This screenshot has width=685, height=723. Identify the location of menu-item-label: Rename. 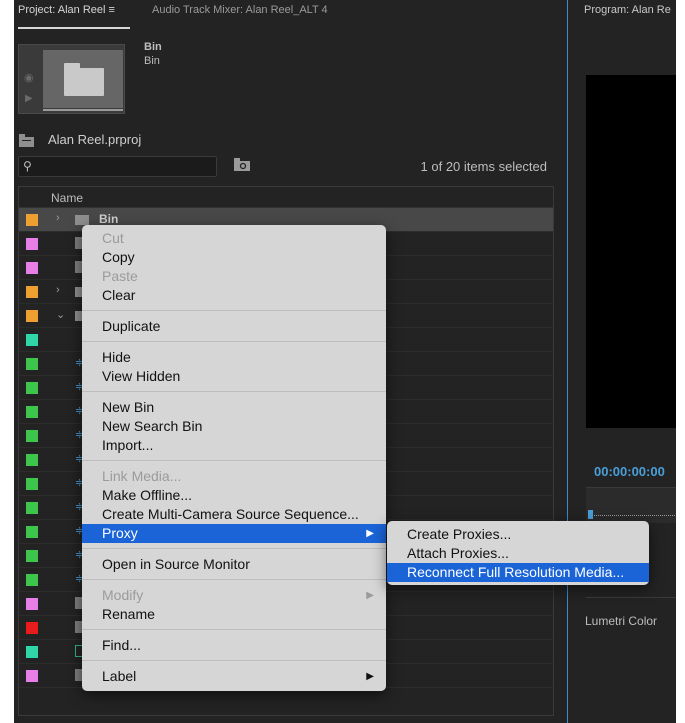
(128, 614).